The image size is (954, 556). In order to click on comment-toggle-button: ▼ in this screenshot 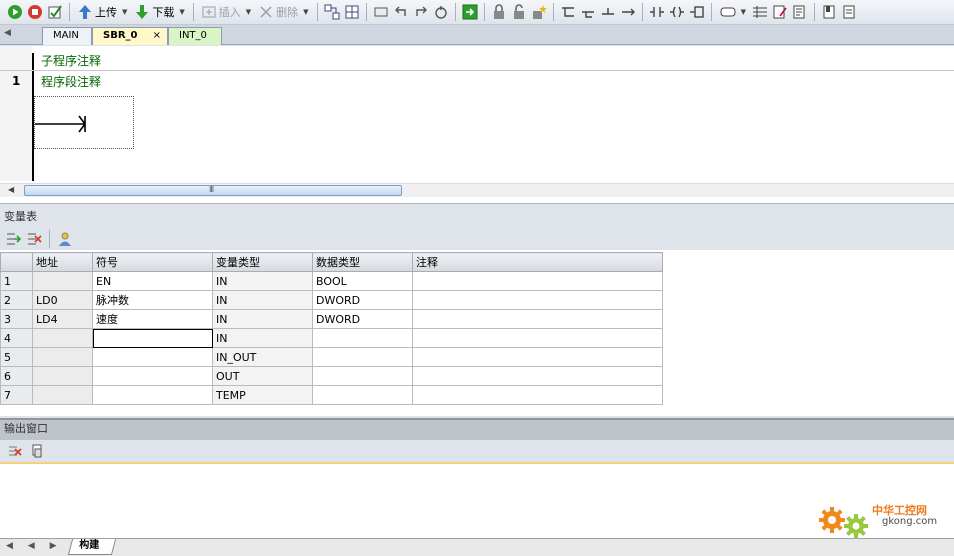, I will do `click(733, 12)`.